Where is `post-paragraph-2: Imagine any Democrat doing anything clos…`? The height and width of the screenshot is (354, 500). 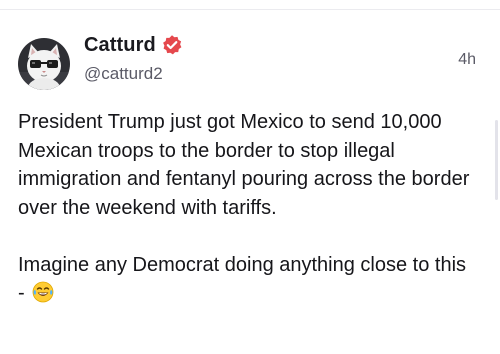
post-paragraph-2: Imagine any Democrat doing anything clos… is located at coordinates (248, 279).